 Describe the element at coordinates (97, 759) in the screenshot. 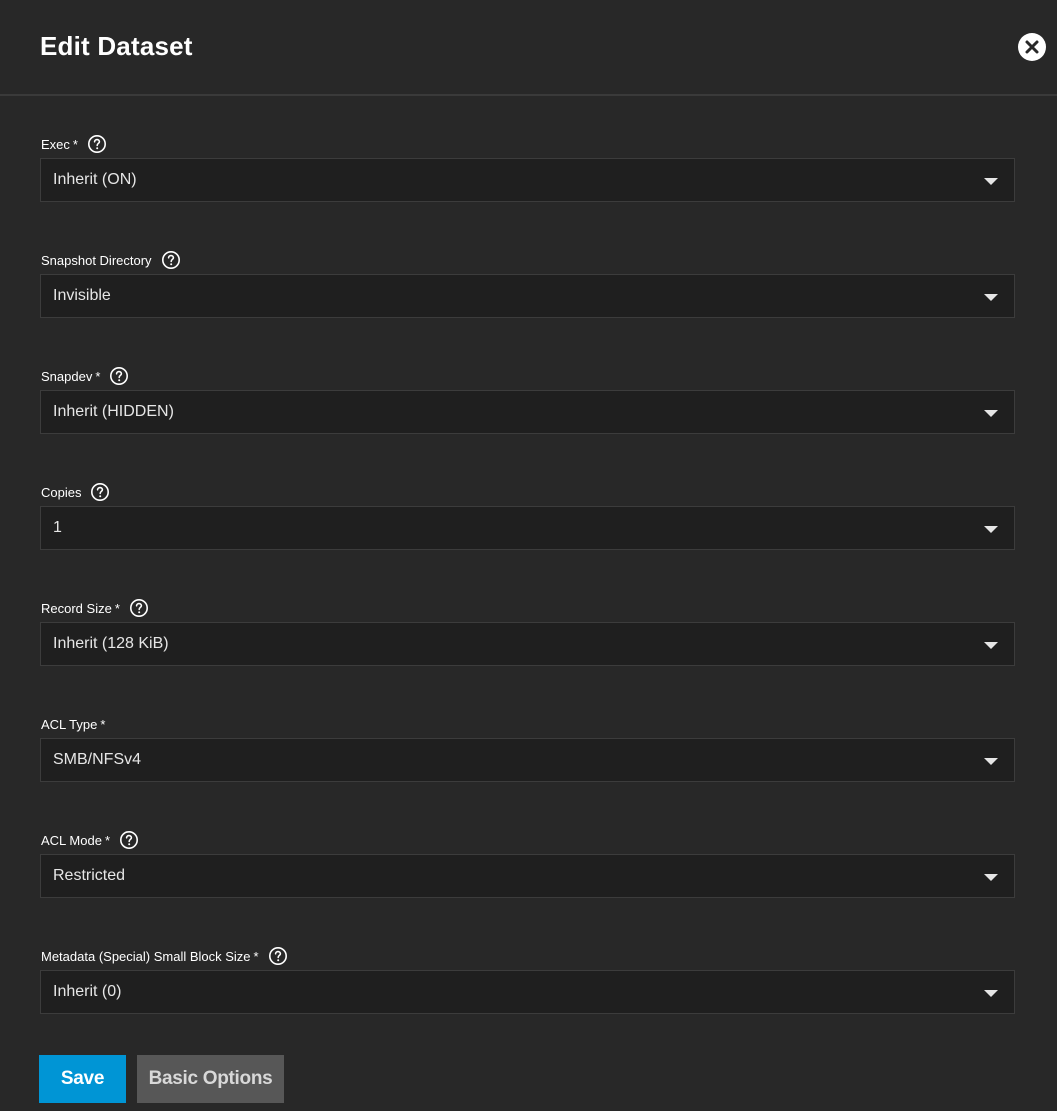

I see `select-value: SMB/NFSv4` at that location.